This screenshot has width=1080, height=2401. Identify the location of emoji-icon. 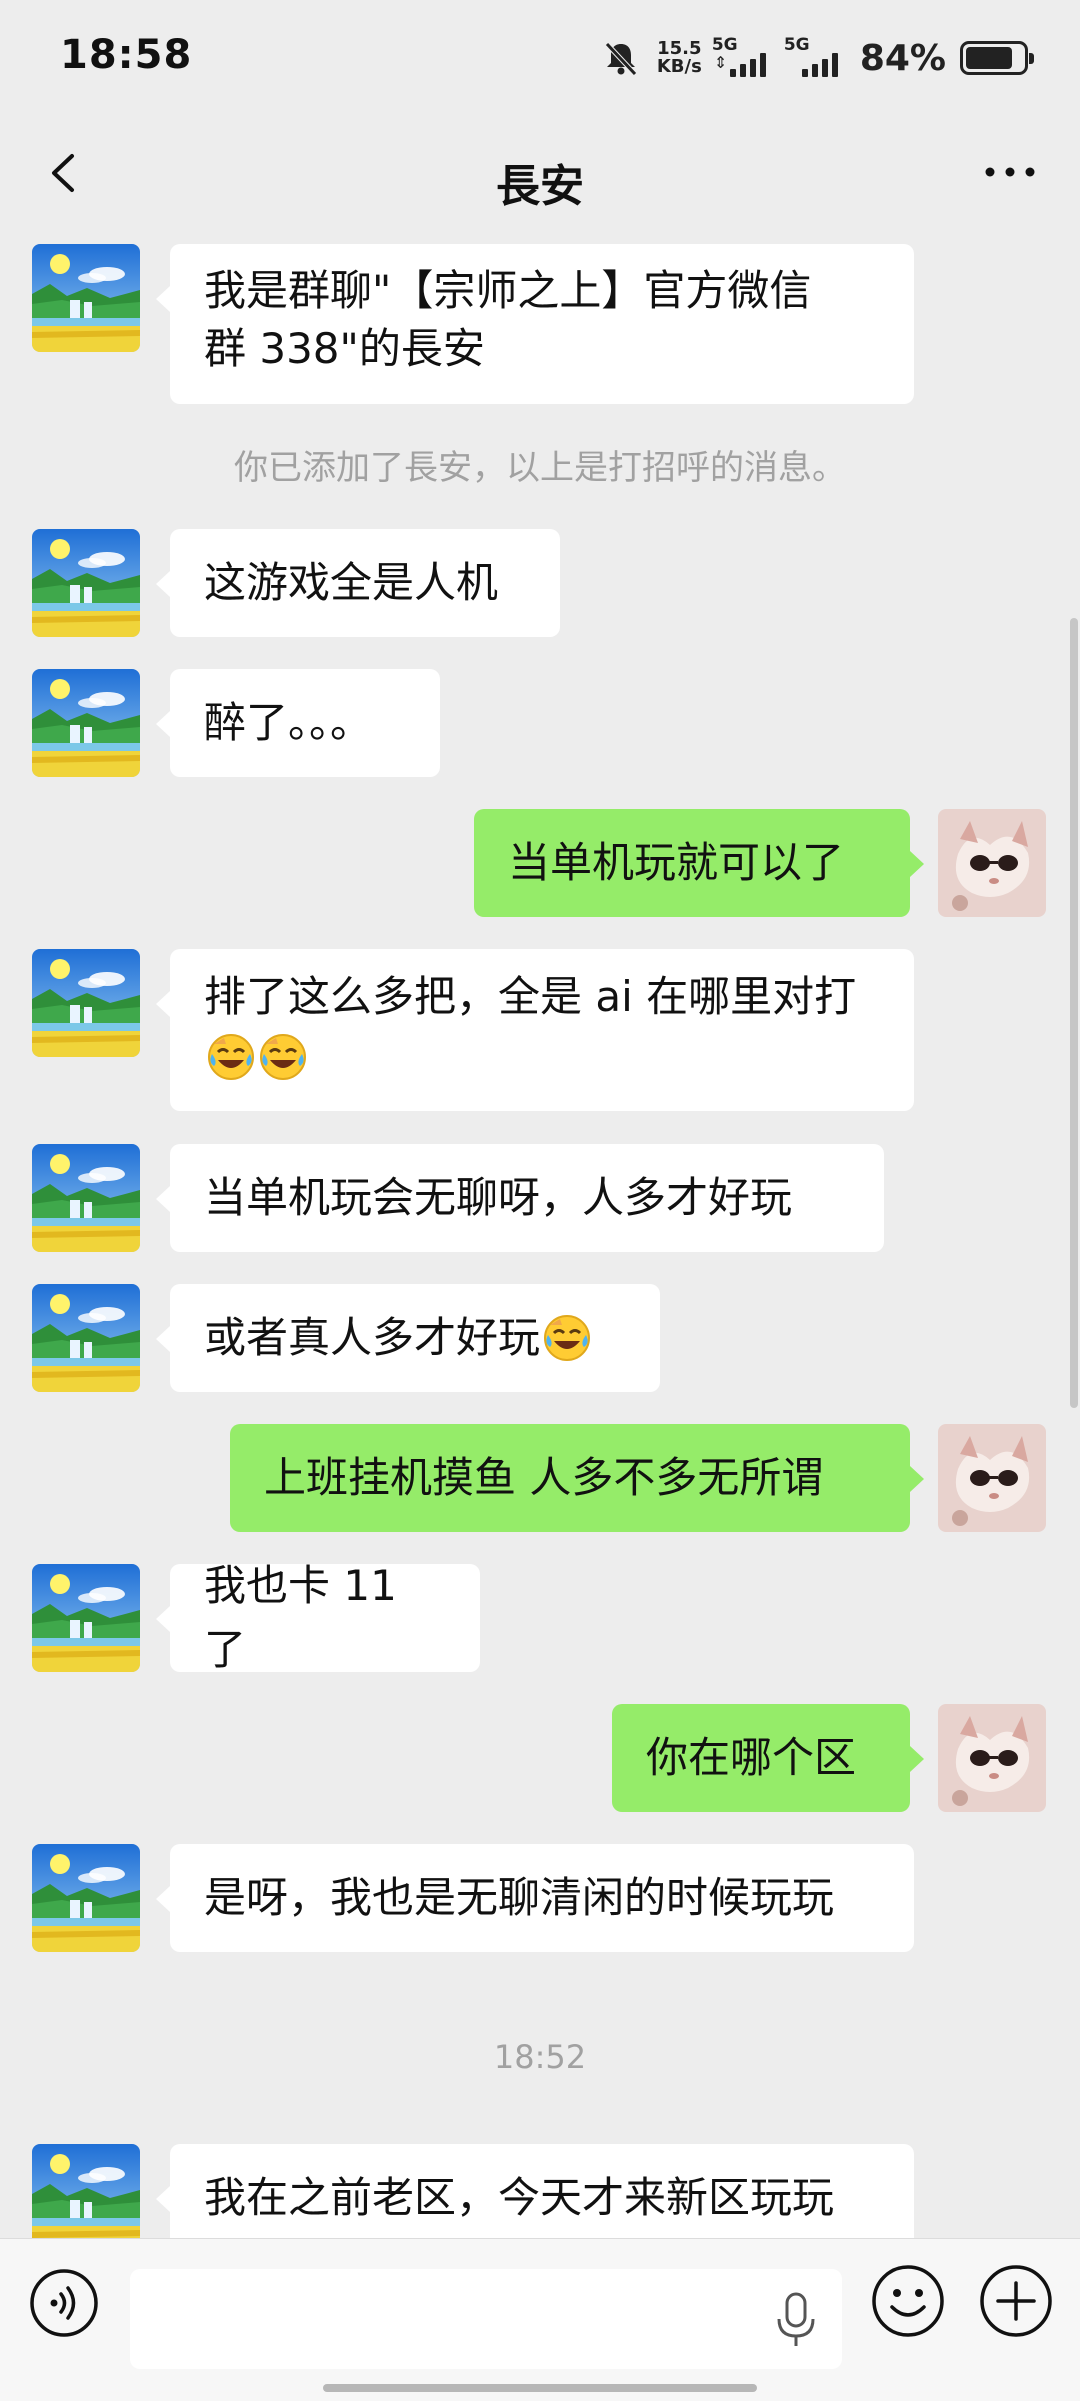
(908, 2301).